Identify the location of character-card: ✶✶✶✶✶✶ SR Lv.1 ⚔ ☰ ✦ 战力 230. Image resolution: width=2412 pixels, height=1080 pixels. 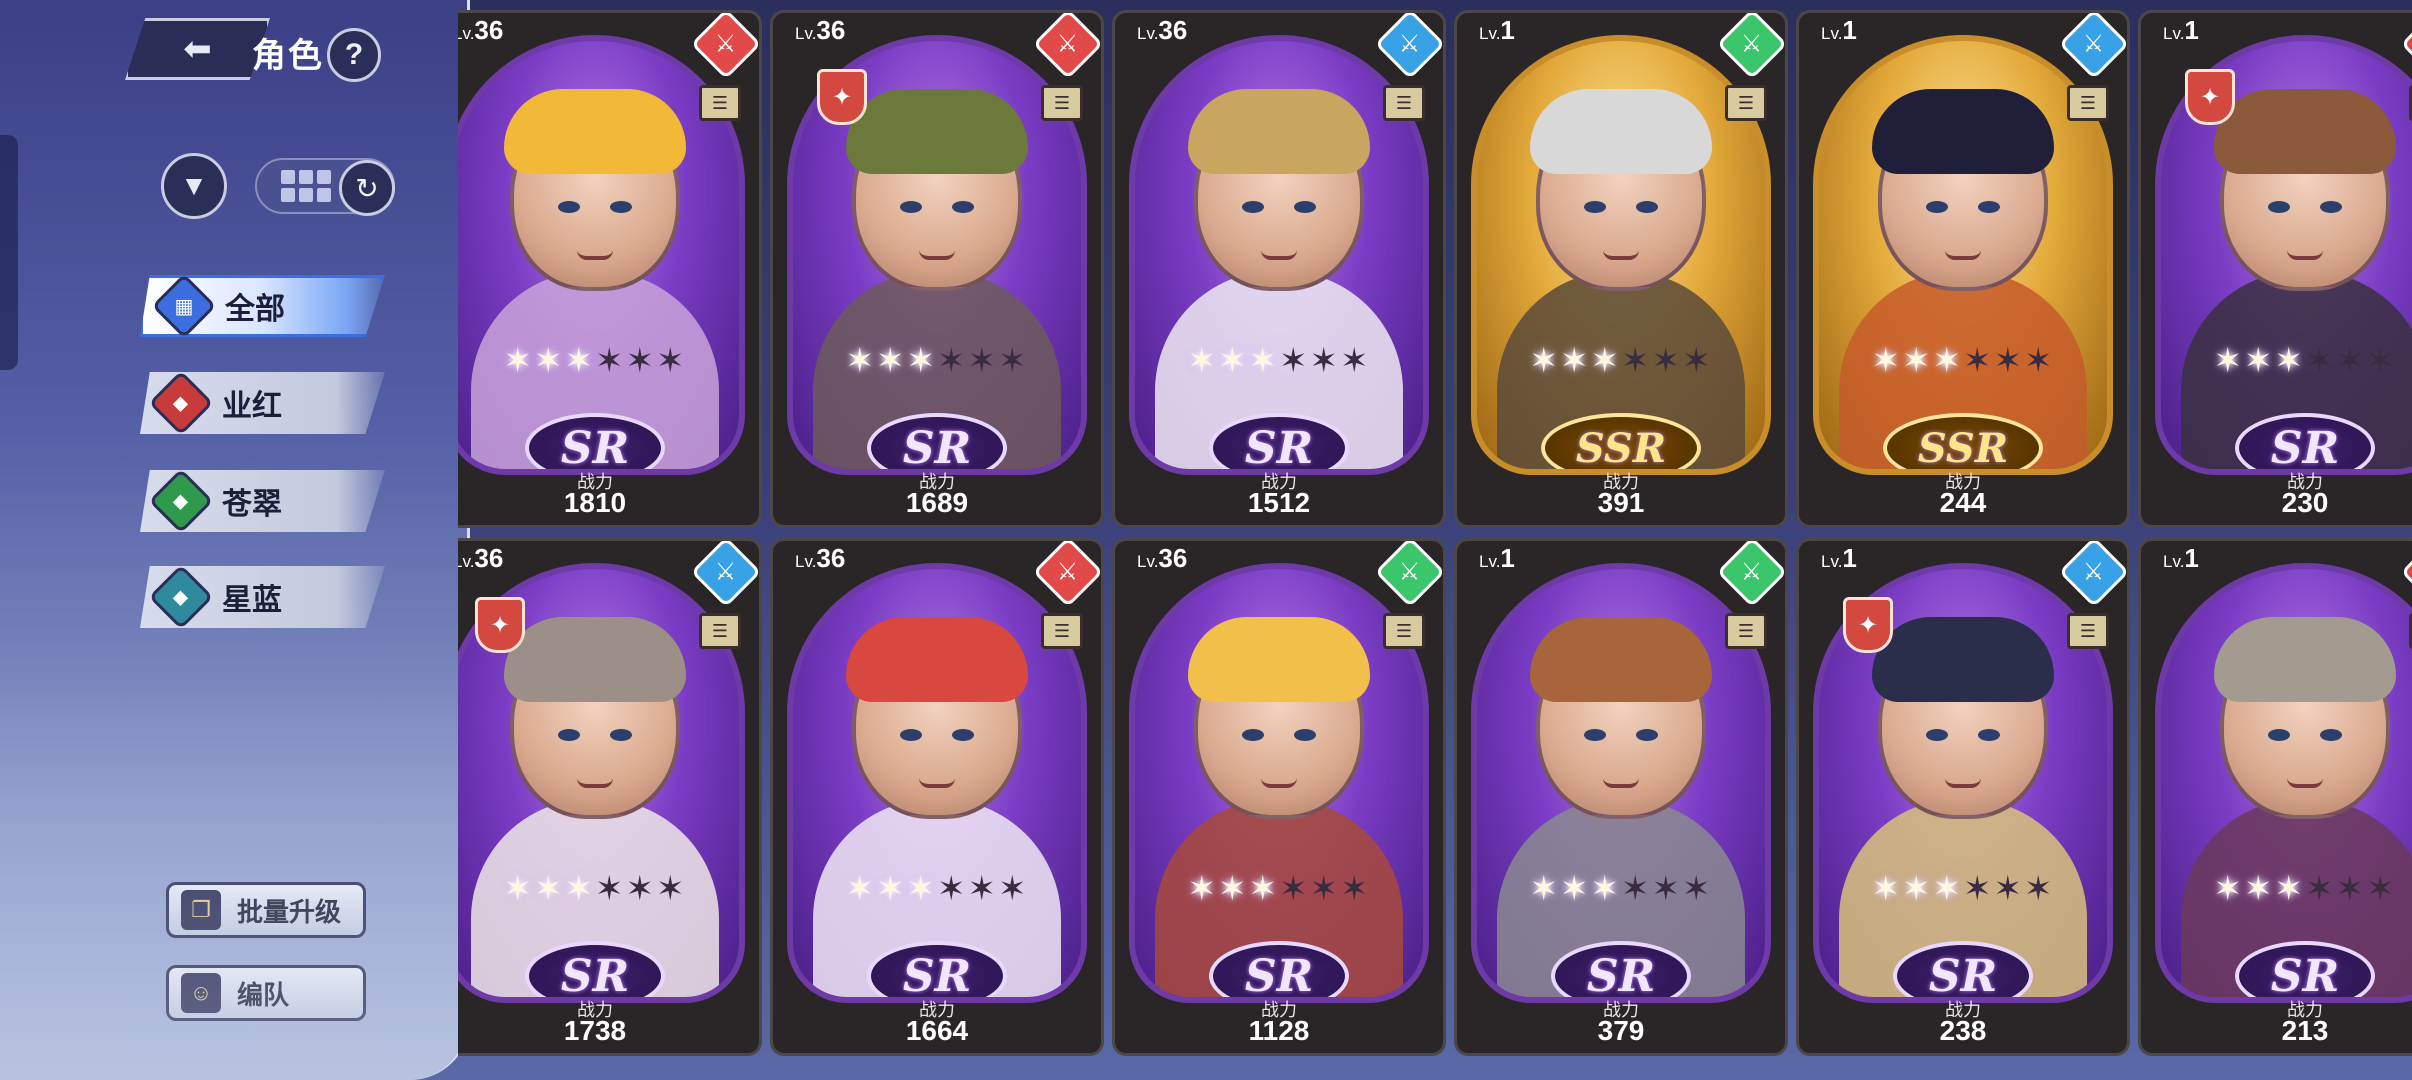
(2275, 269).